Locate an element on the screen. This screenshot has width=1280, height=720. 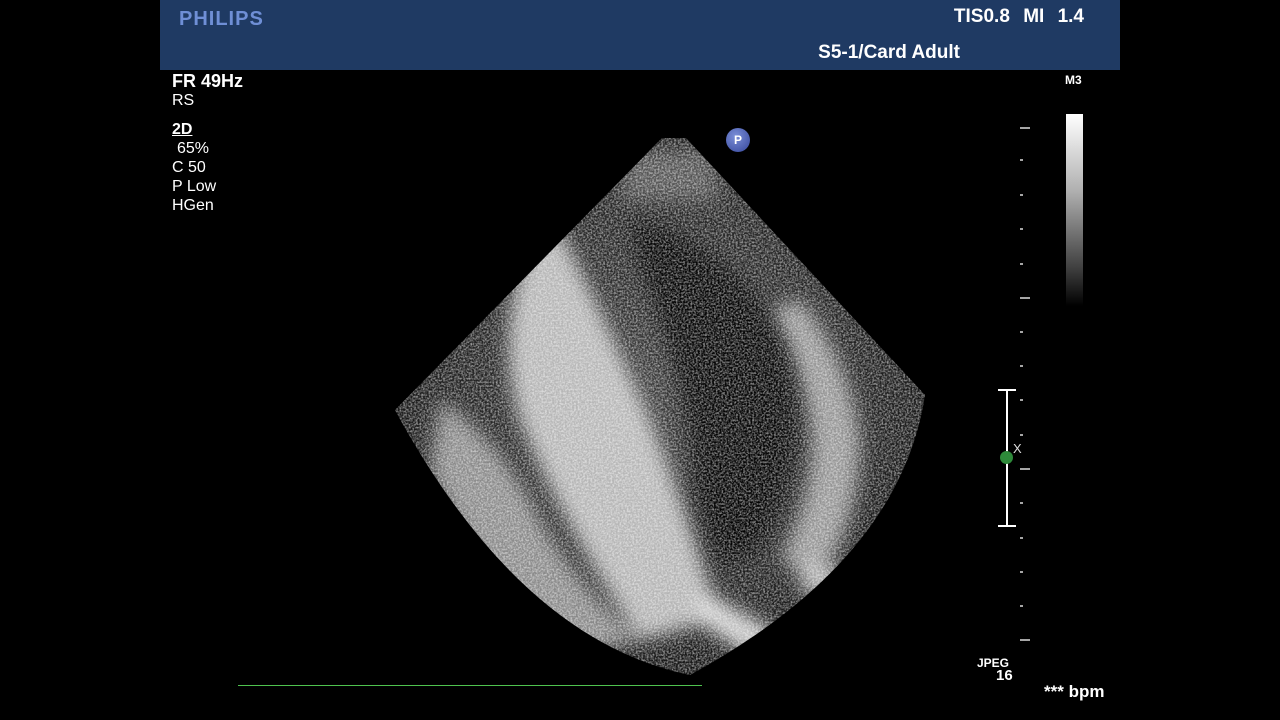
heart-rate: *** bpm is located at coordinates (1074, 691).